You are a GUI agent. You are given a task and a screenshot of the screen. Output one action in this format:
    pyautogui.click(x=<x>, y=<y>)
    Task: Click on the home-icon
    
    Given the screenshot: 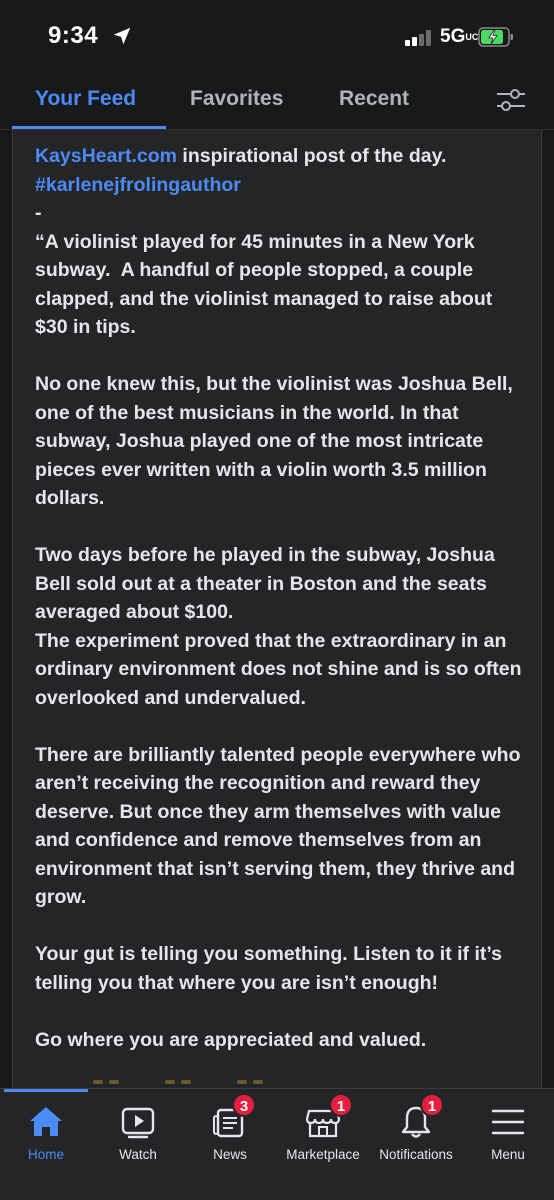 What is the action you would take?
    pyautogui.click(x=46, y=1121)
    